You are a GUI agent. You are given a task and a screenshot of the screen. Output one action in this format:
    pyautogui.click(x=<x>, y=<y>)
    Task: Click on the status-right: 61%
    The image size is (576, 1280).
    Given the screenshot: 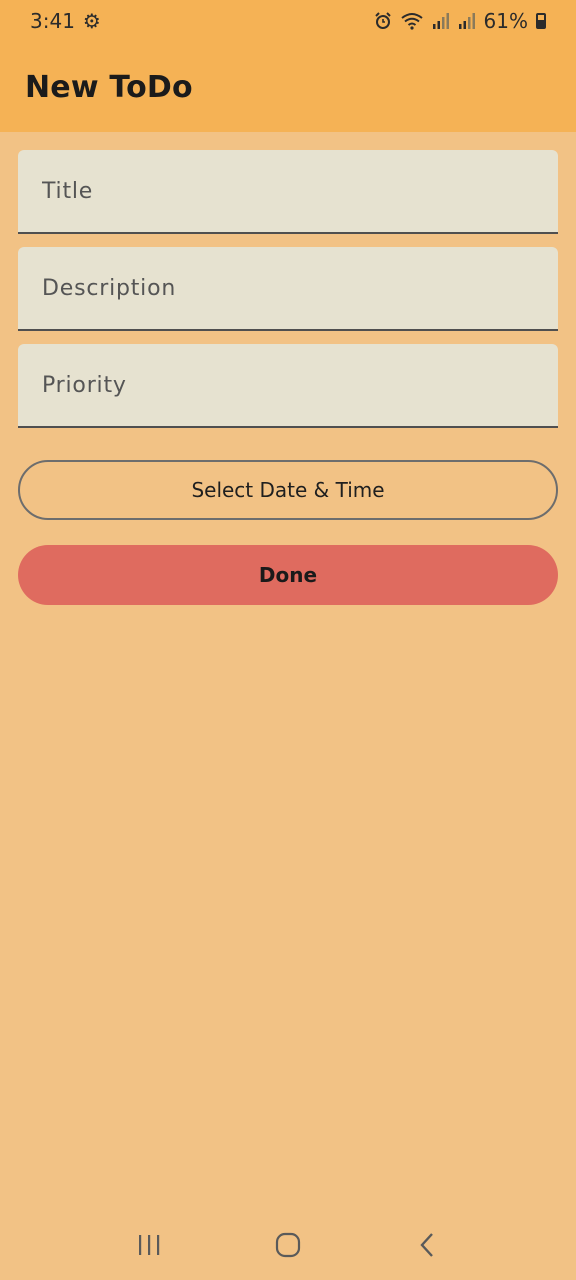 What is the action you would take?
    pyautogui.click(x=460, y=21)
    